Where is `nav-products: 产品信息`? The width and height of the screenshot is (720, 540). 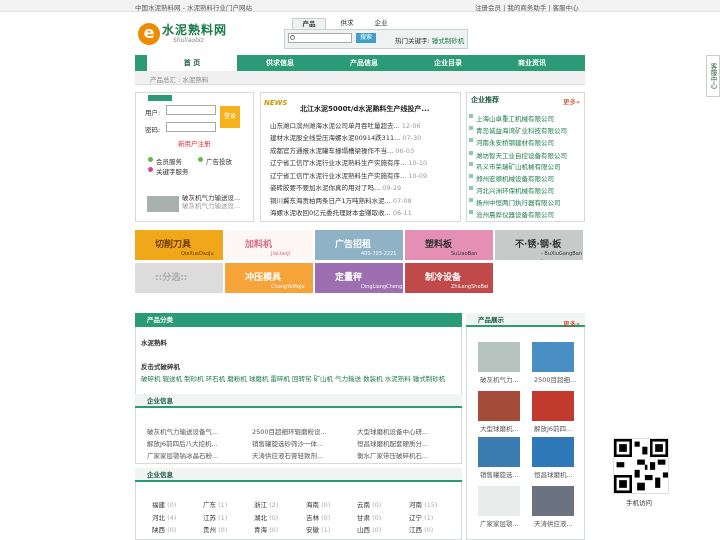
nav-products: 产品信息 is located at coordinates (364, 63).